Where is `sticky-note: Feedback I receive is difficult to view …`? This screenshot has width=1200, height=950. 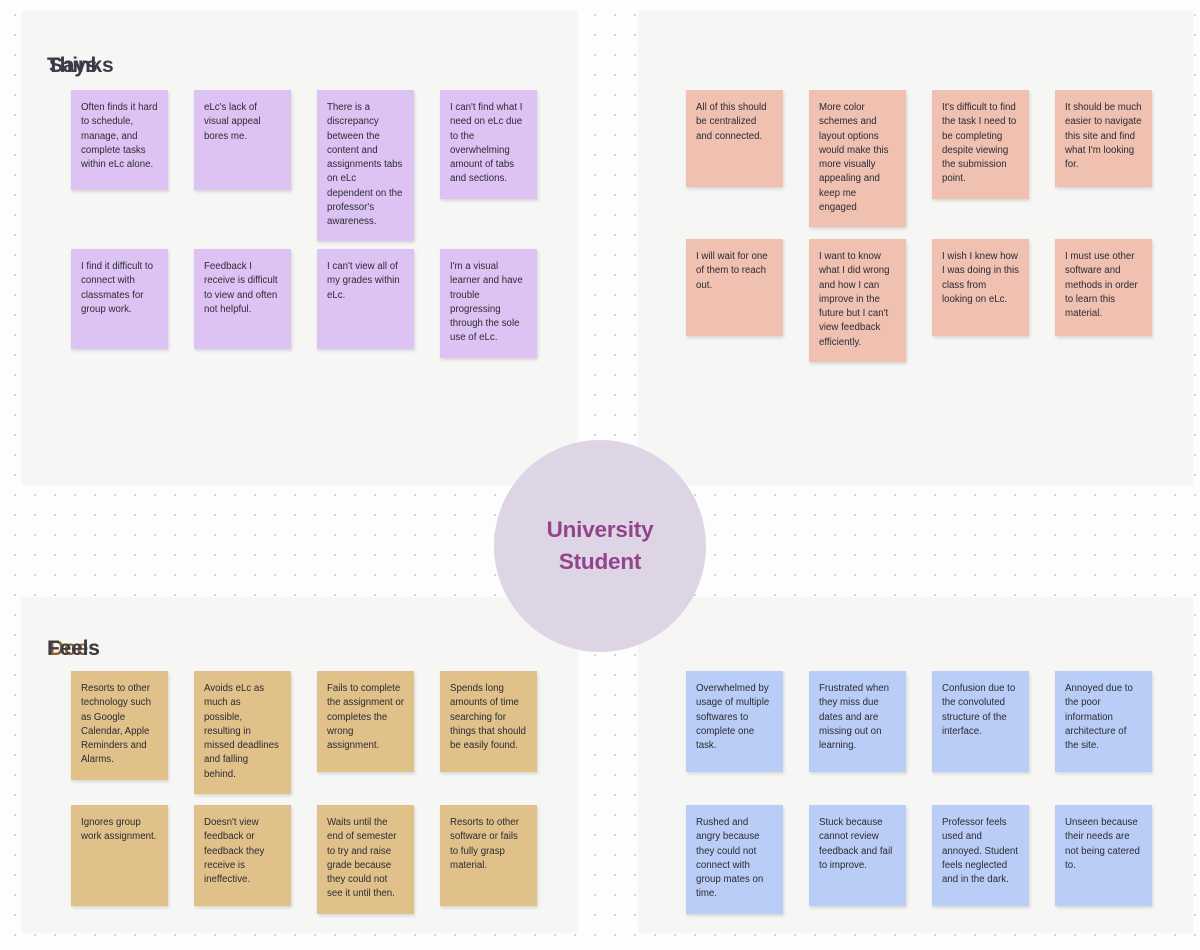 sticky-note: Feedback I receive is difficult to view … is located at coordinates (242, 299).